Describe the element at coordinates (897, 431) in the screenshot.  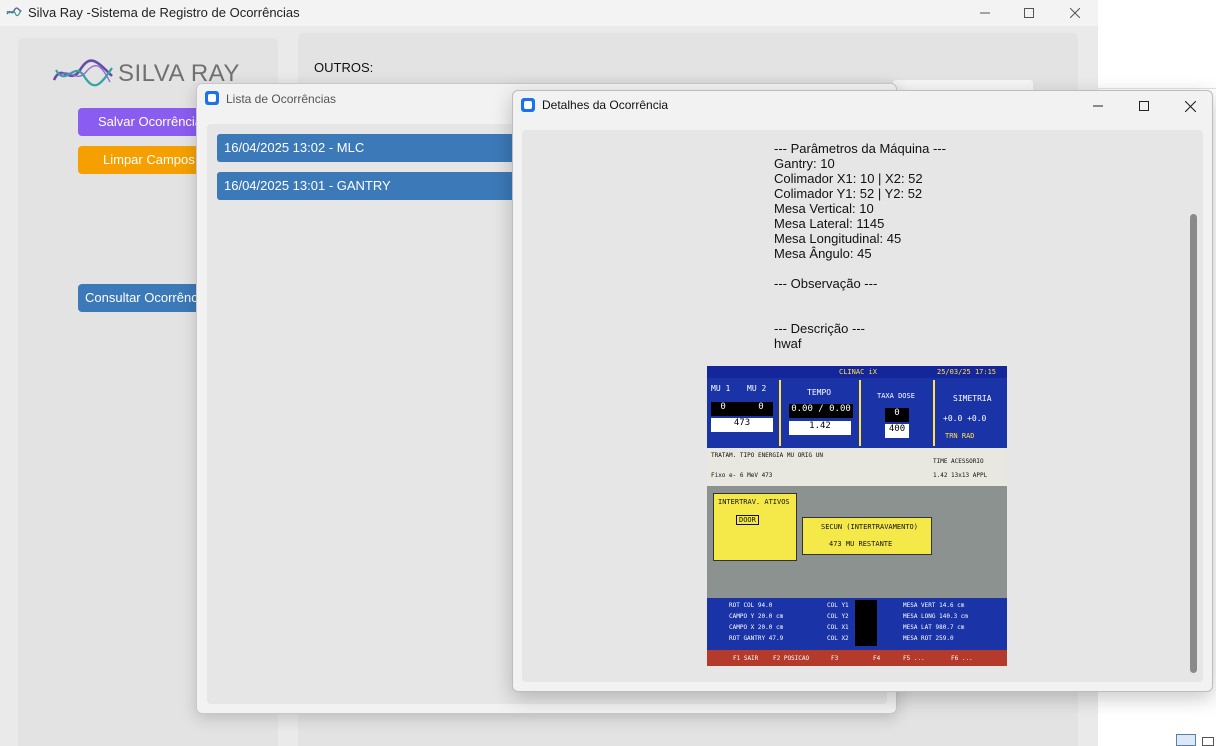
I see `photo-taxa-total: 400` at that location.